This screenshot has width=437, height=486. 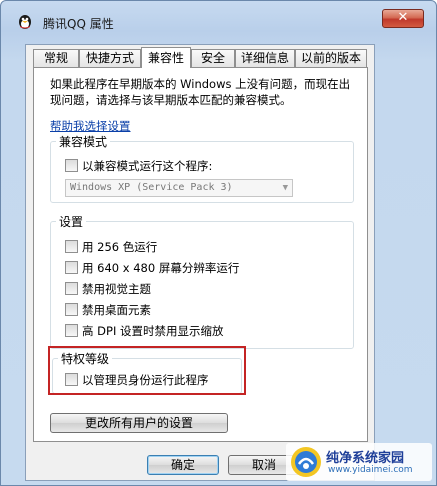 What do you see at coordinates (116, 289) in the screenshot?
I see `option-label: 禁用视觉主题` at bounding box center [116, 289].